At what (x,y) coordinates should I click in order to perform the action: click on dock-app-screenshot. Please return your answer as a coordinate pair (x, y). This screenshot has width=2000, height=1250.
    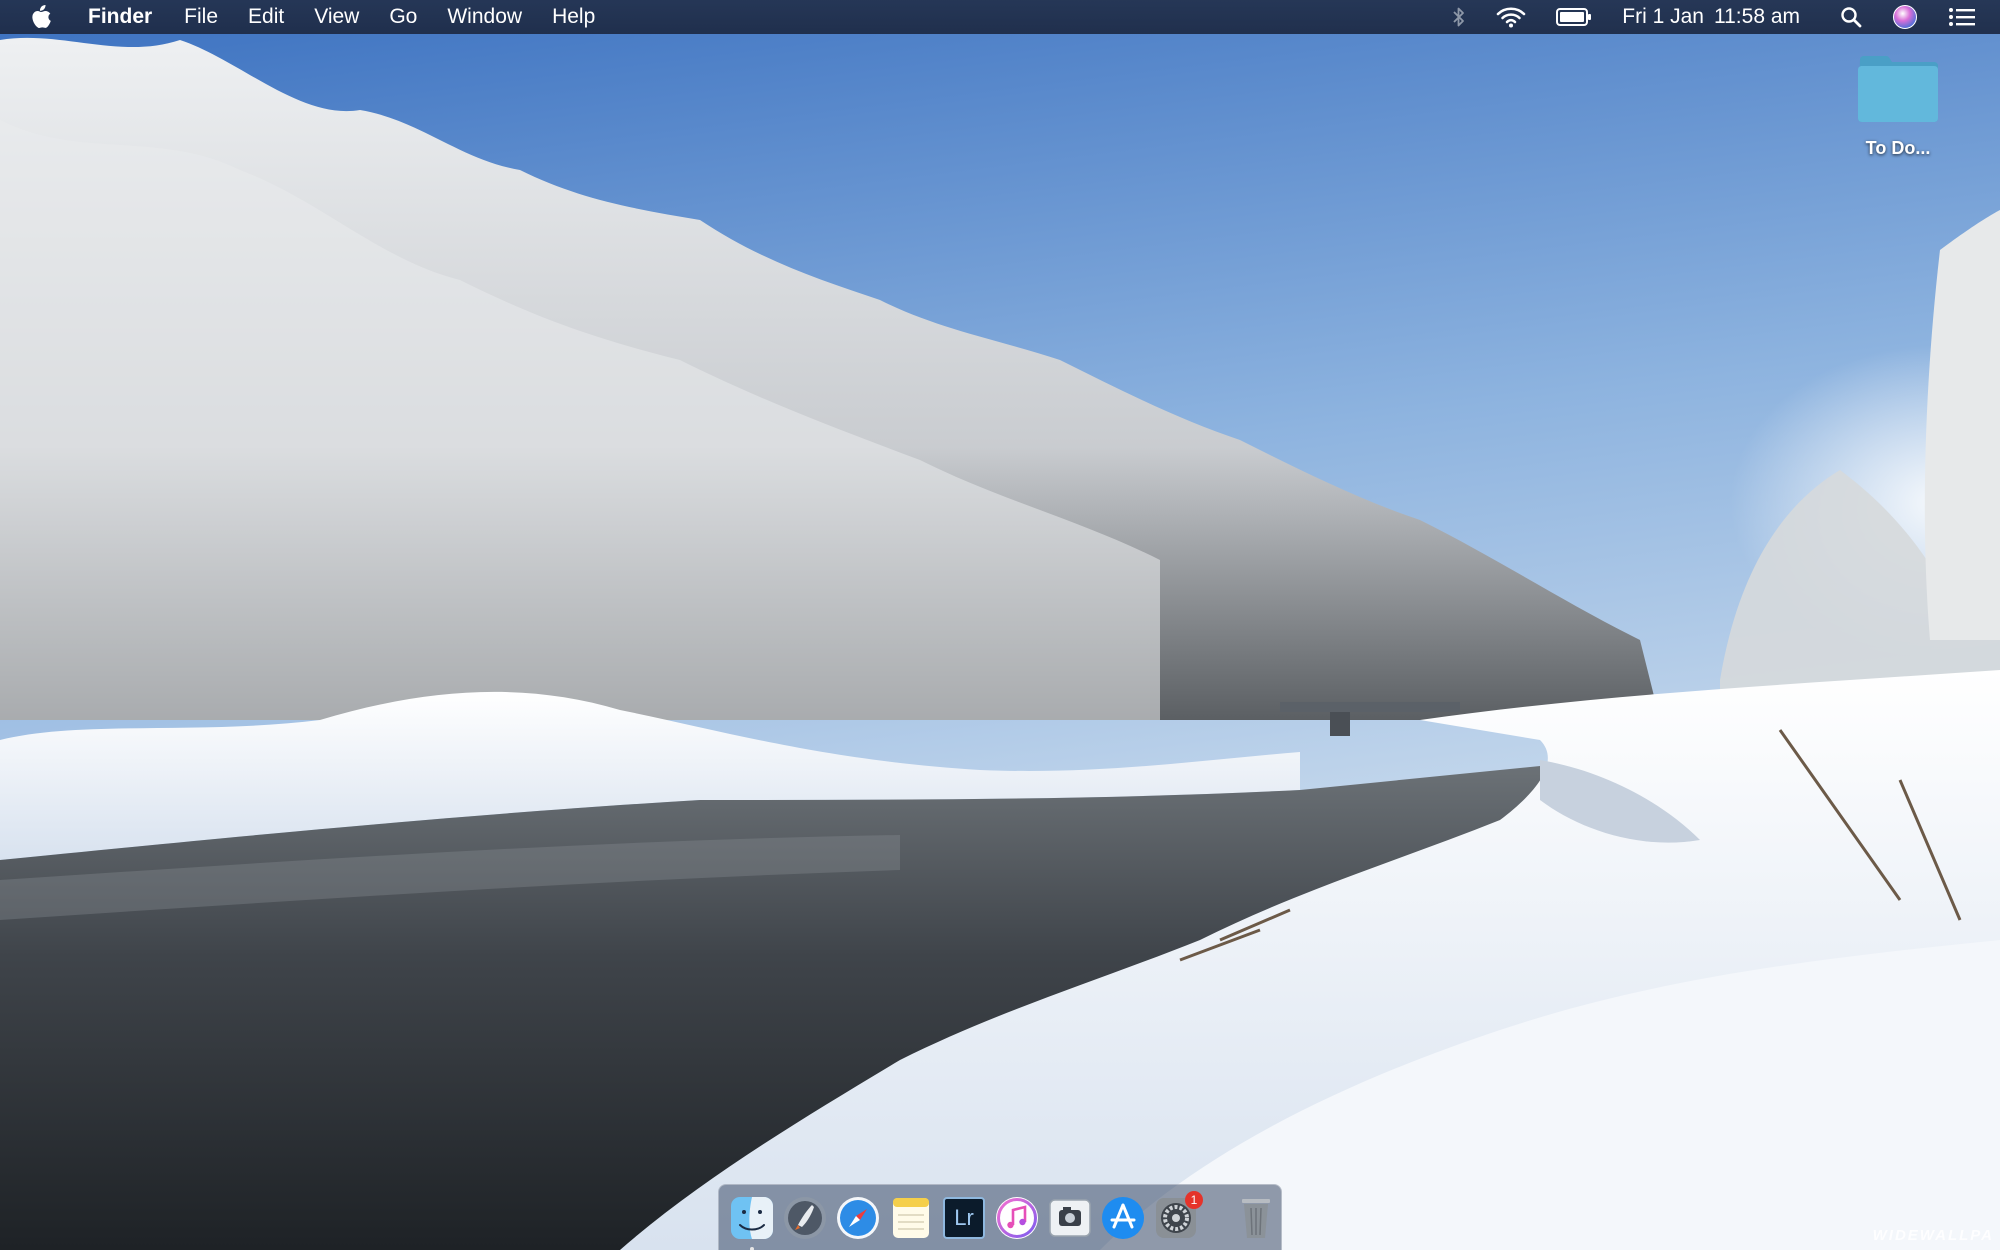
    Looking at the image, I should click on (1070, 1218).